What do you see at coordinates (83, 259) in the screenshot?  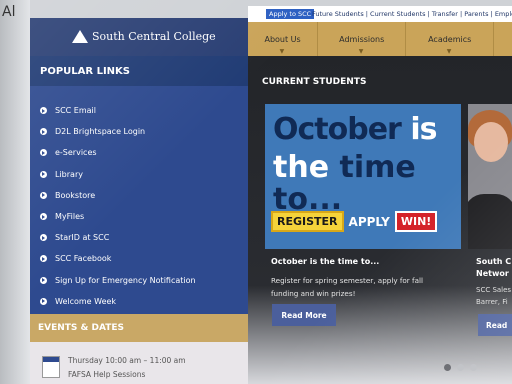 I see `sidebar-link-label: SCC Facebook` at bounding box center [83, 259].